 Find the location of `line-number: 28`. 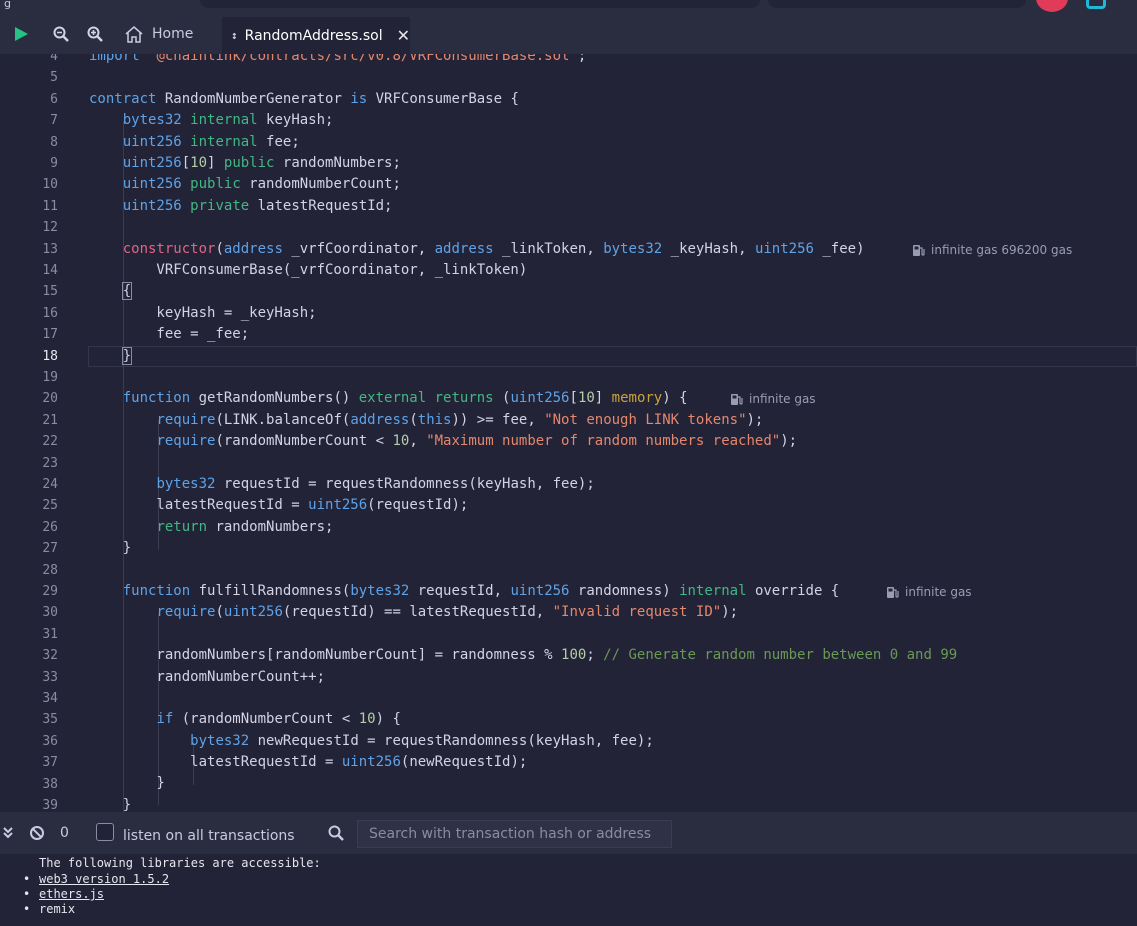

line-number: 28 is located at coordinates (50, 570).